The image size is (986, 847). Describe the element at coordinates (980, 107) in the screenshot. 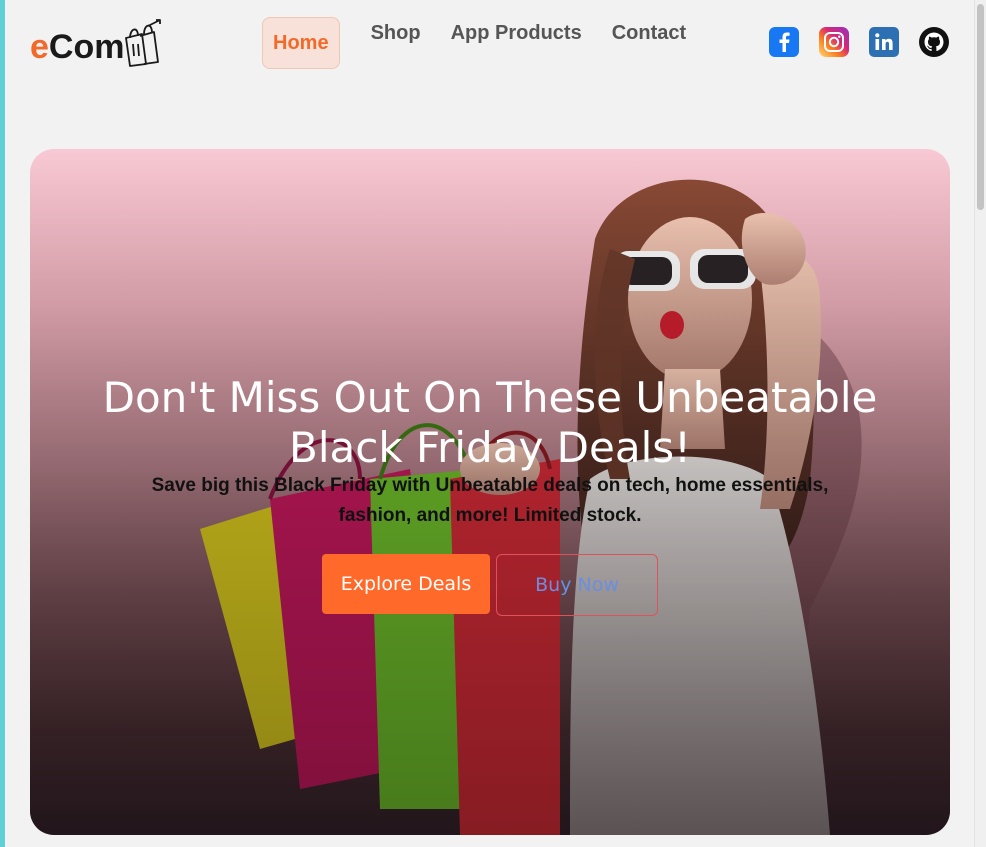

I see `scrollbar-thumb` at that location.